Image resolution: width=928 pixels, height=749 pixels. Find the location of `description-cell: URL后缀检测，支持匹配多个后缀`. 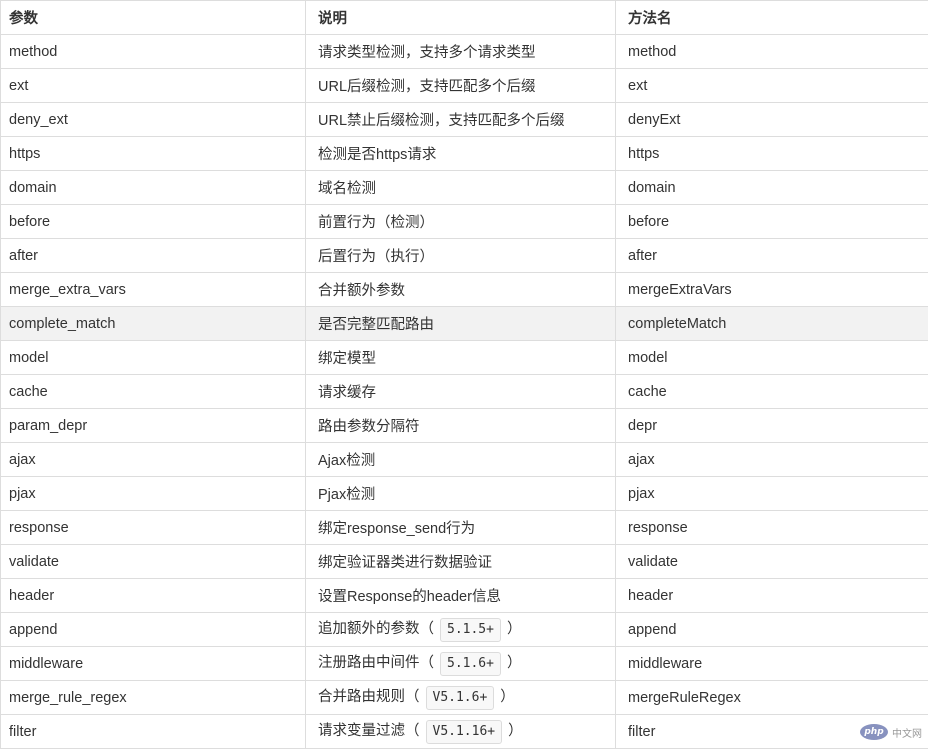

description-cell: URL后缀检测，支持匹配多个后缀 is located at coordinates (461, 86).